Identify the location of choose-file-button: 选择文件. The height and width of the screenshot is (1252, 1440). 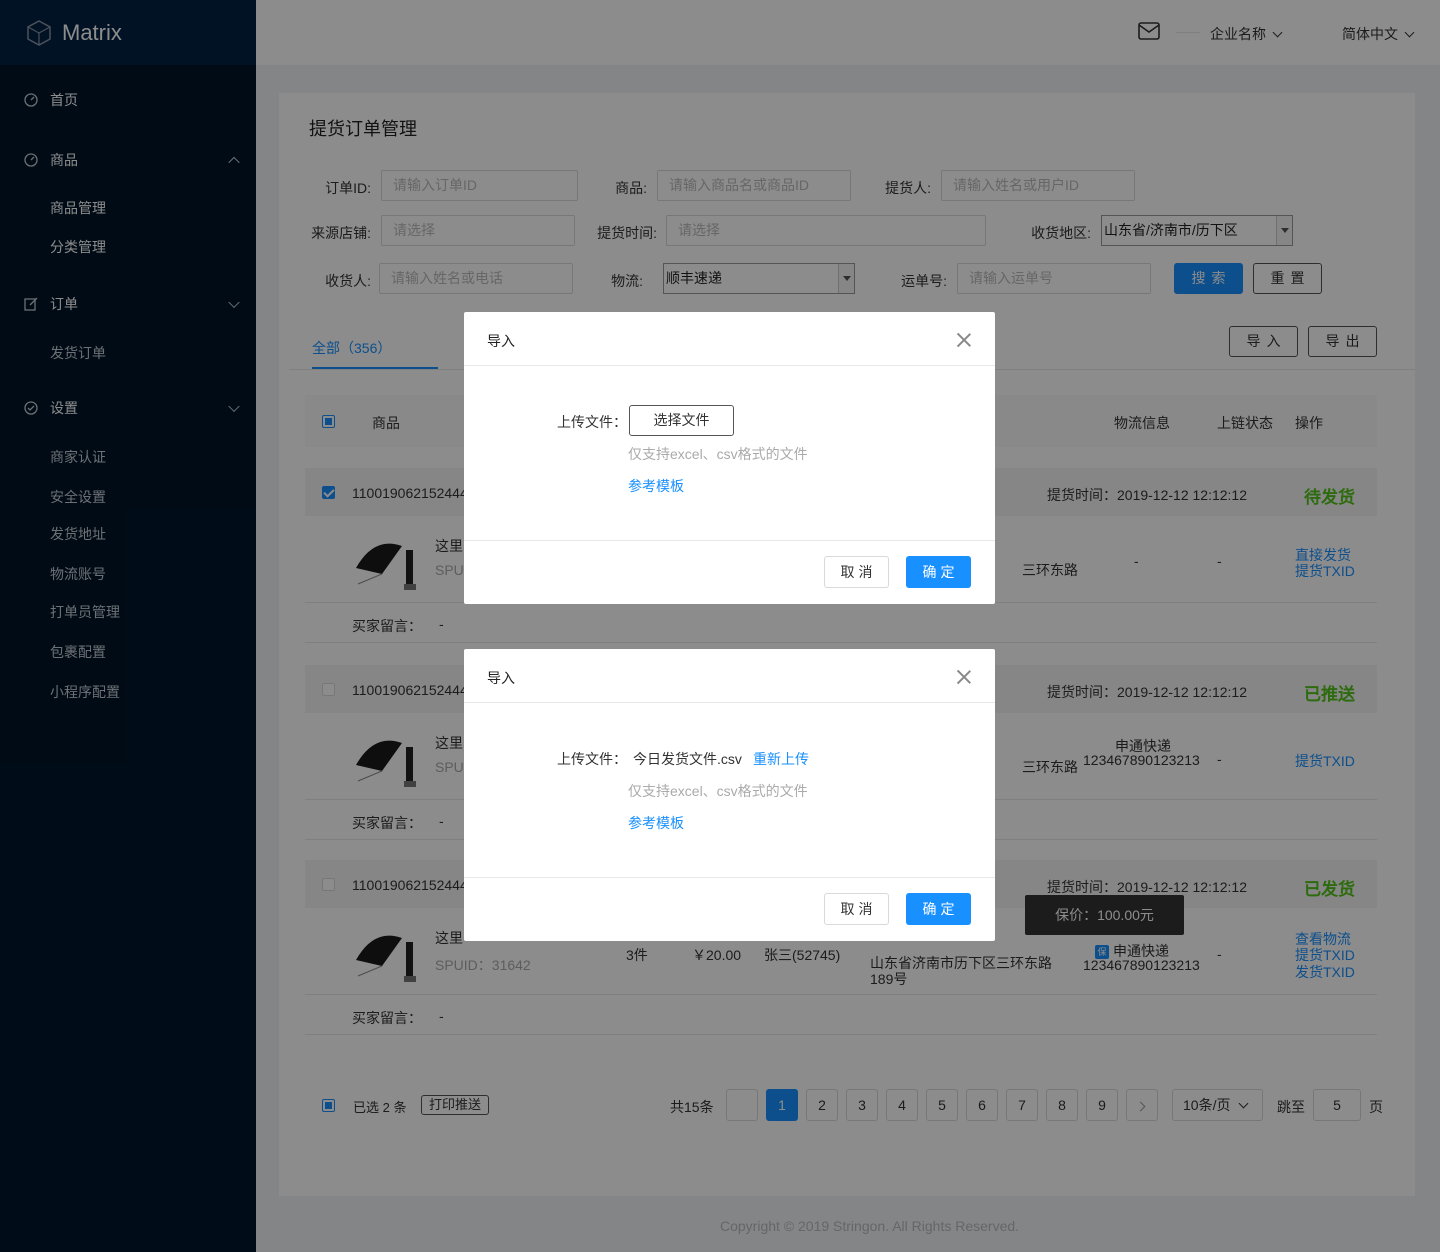
(681, 420).